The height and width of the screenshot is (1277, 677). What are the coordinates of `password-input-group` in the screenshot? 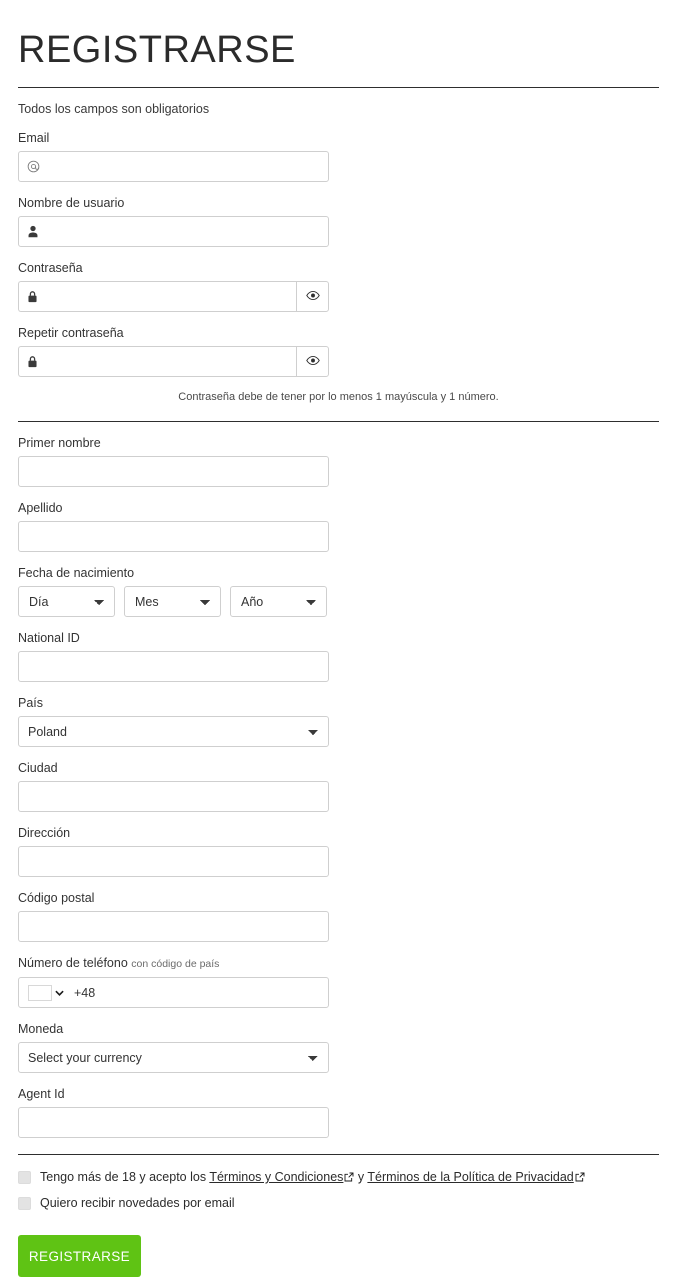 It's located at (173, 296).